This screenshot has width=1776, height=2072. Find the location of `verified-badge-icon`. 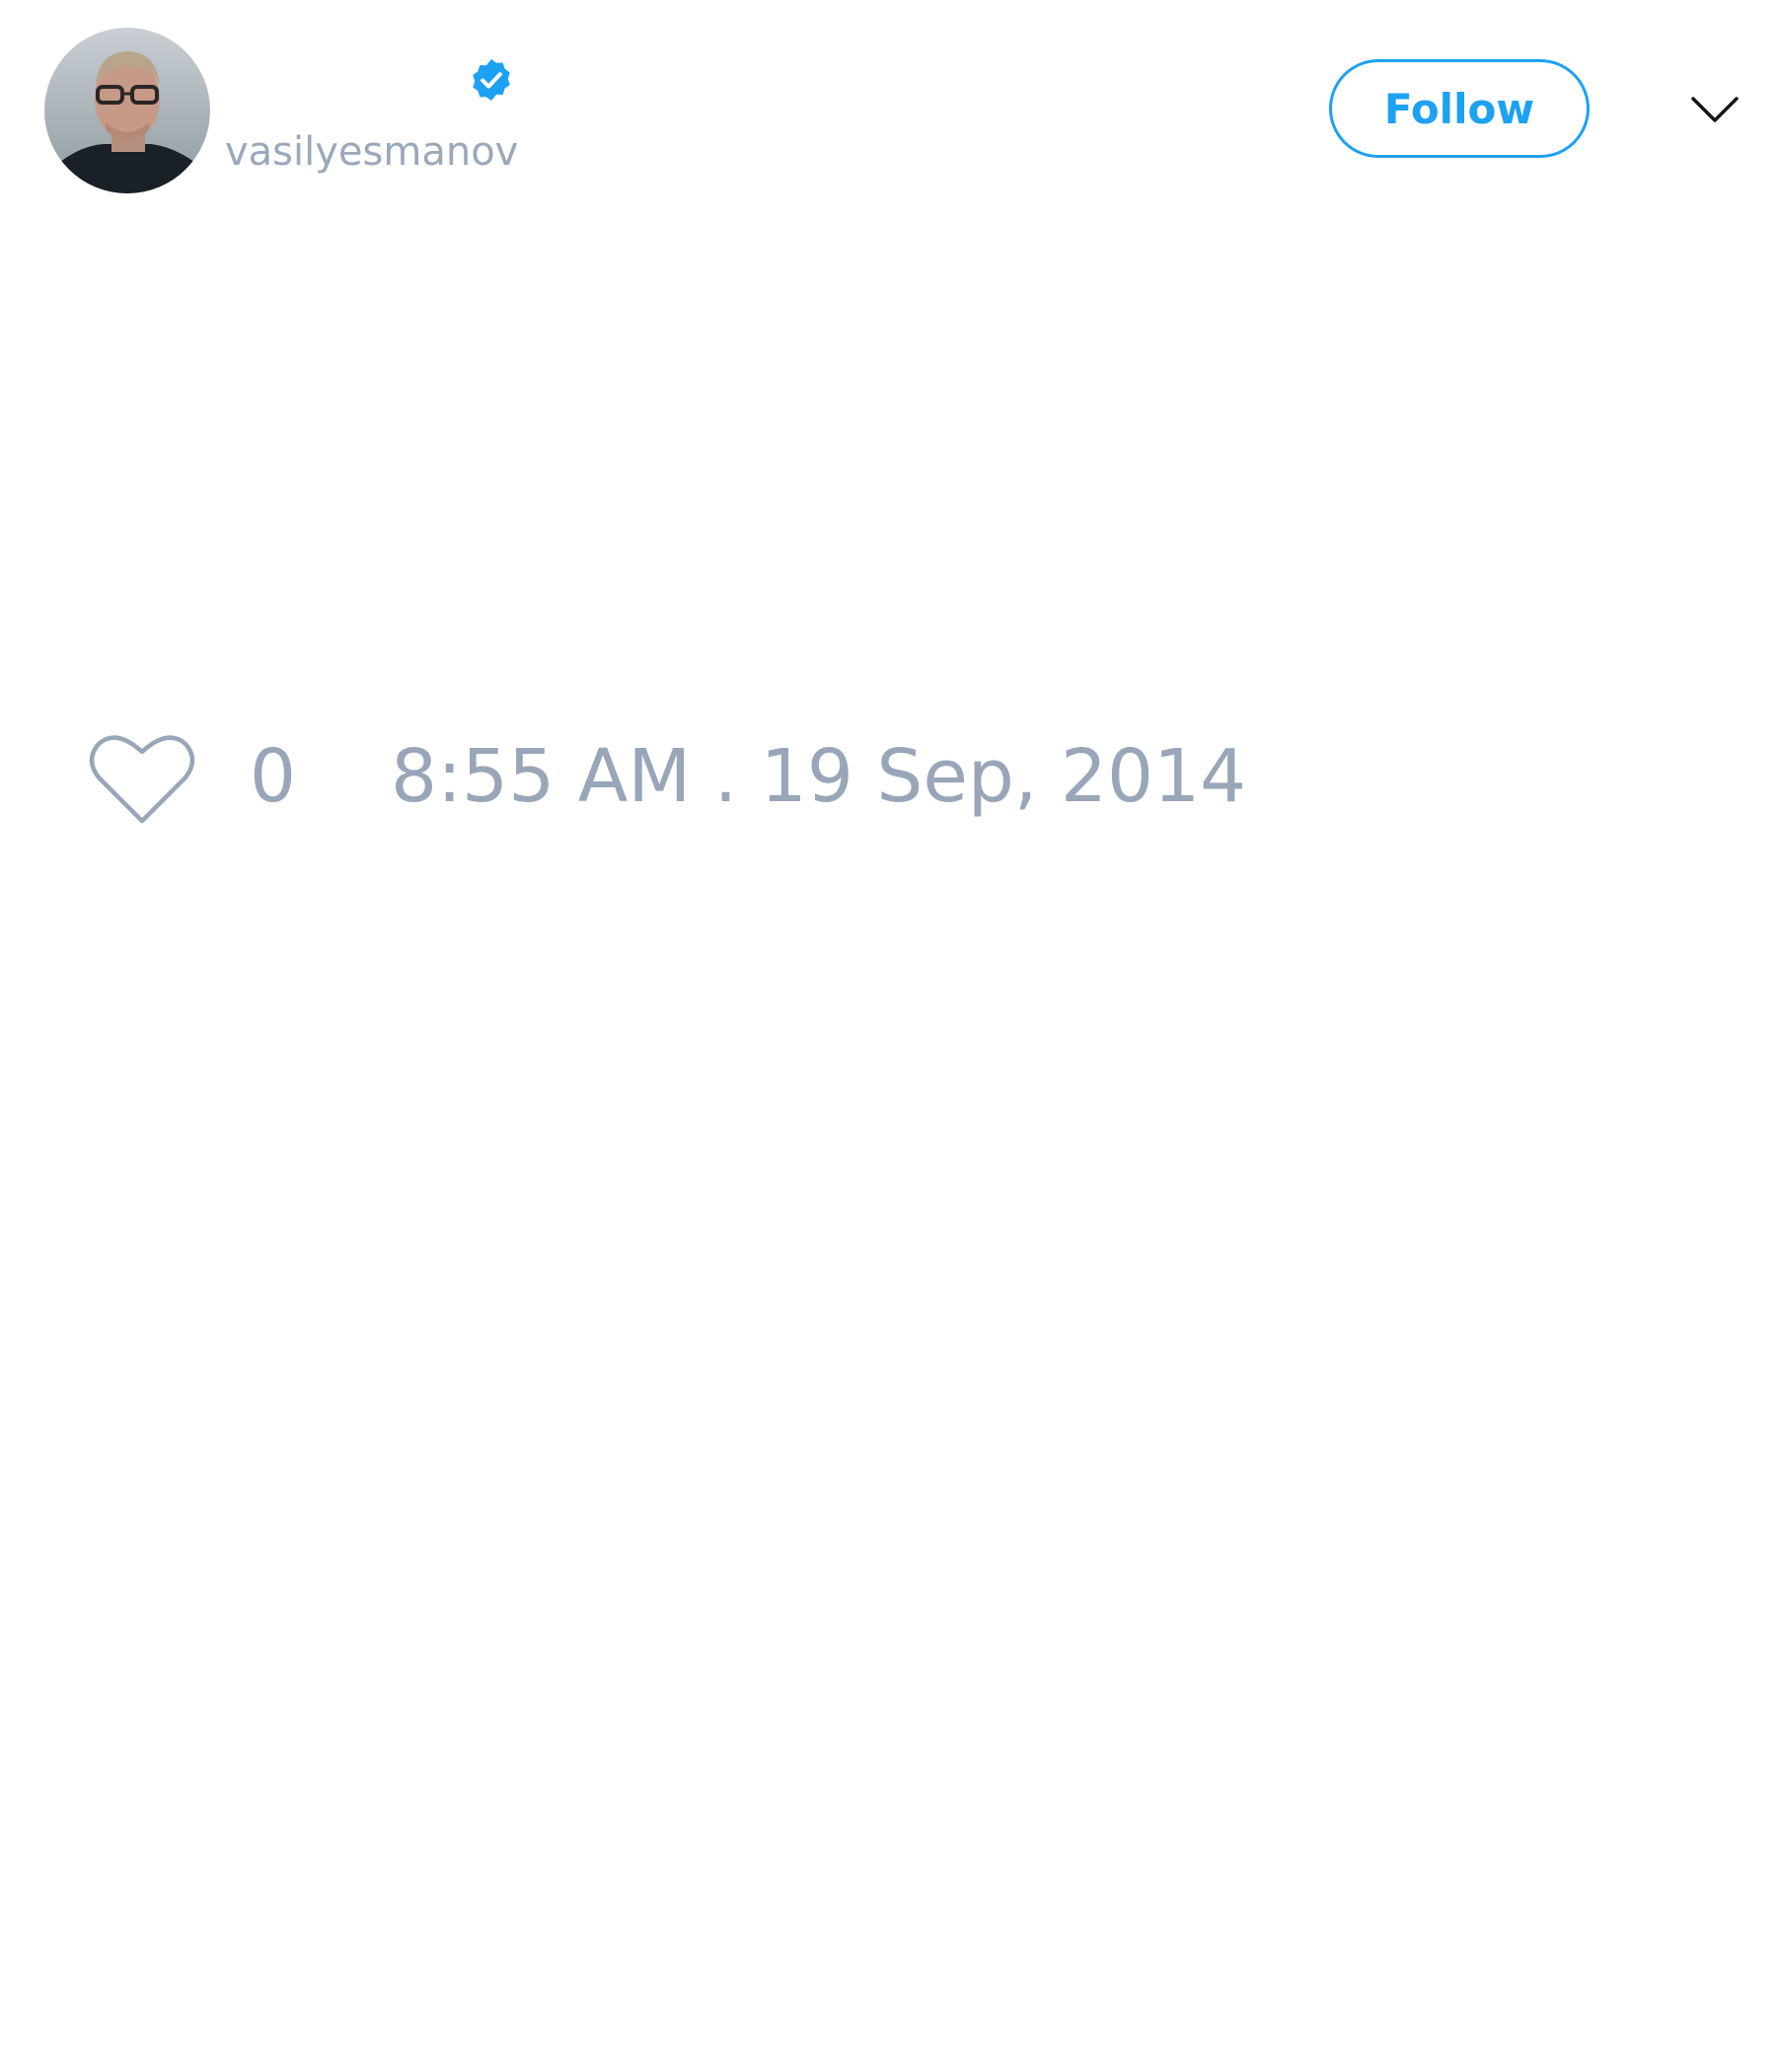

verified-badge-icon is located at coordinates (492, 80).